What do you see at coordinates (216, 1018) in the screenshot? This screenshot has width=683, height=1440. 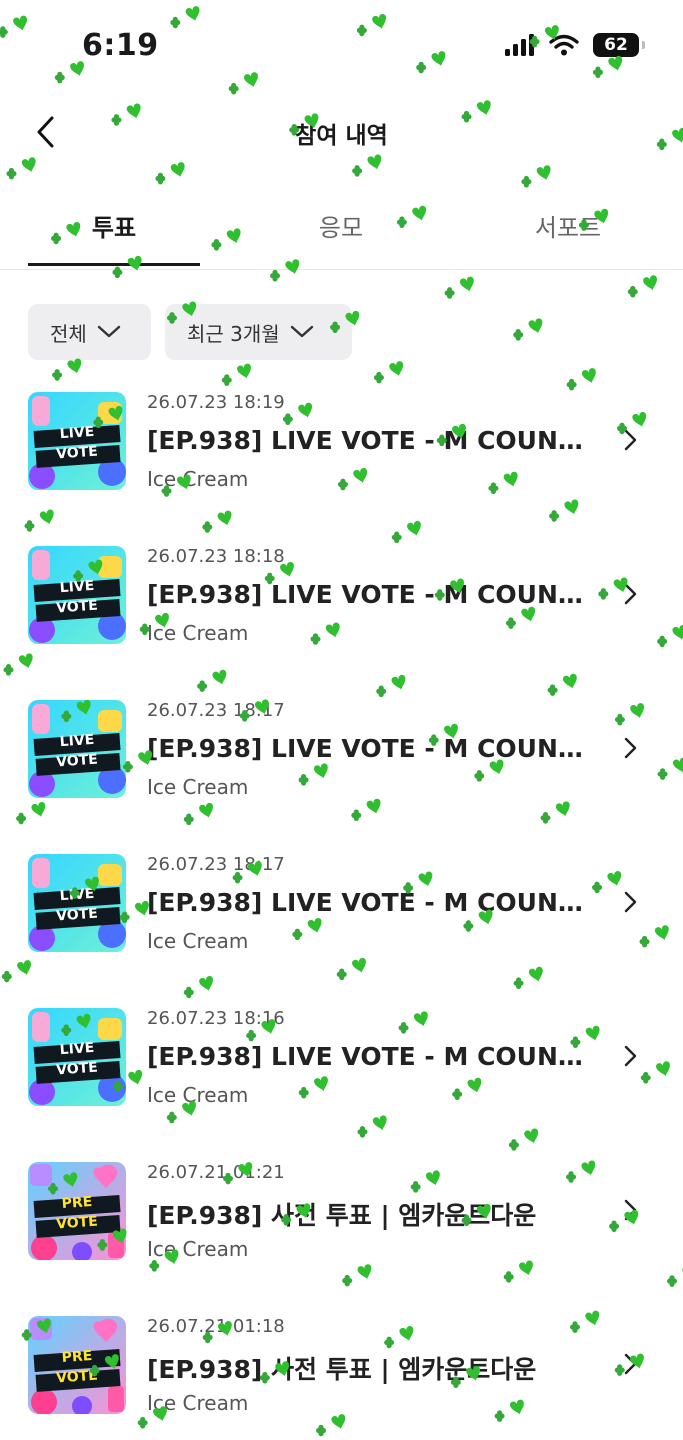 I see `vote-date: 26.07.23 18:16` at bounding box center [216, 1018].